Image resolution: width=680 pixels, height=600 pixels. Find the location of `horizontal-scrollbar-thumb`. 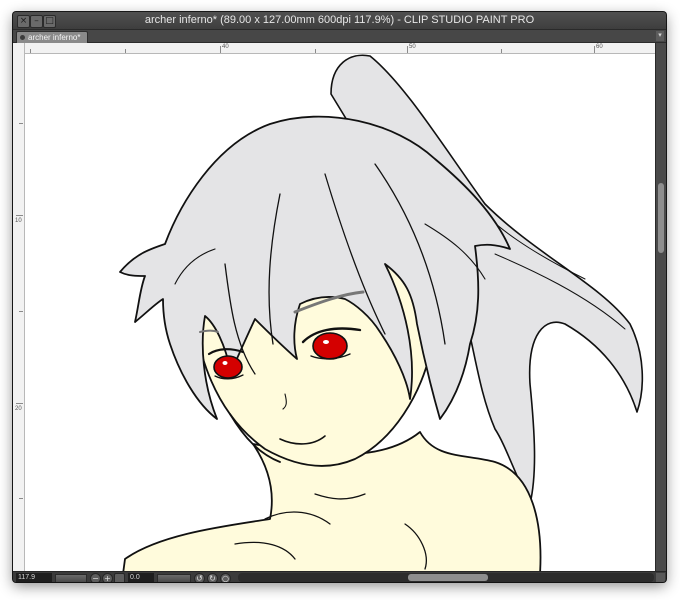

horizontal-scrollbar-thumb is located at coordinates (448, 577).